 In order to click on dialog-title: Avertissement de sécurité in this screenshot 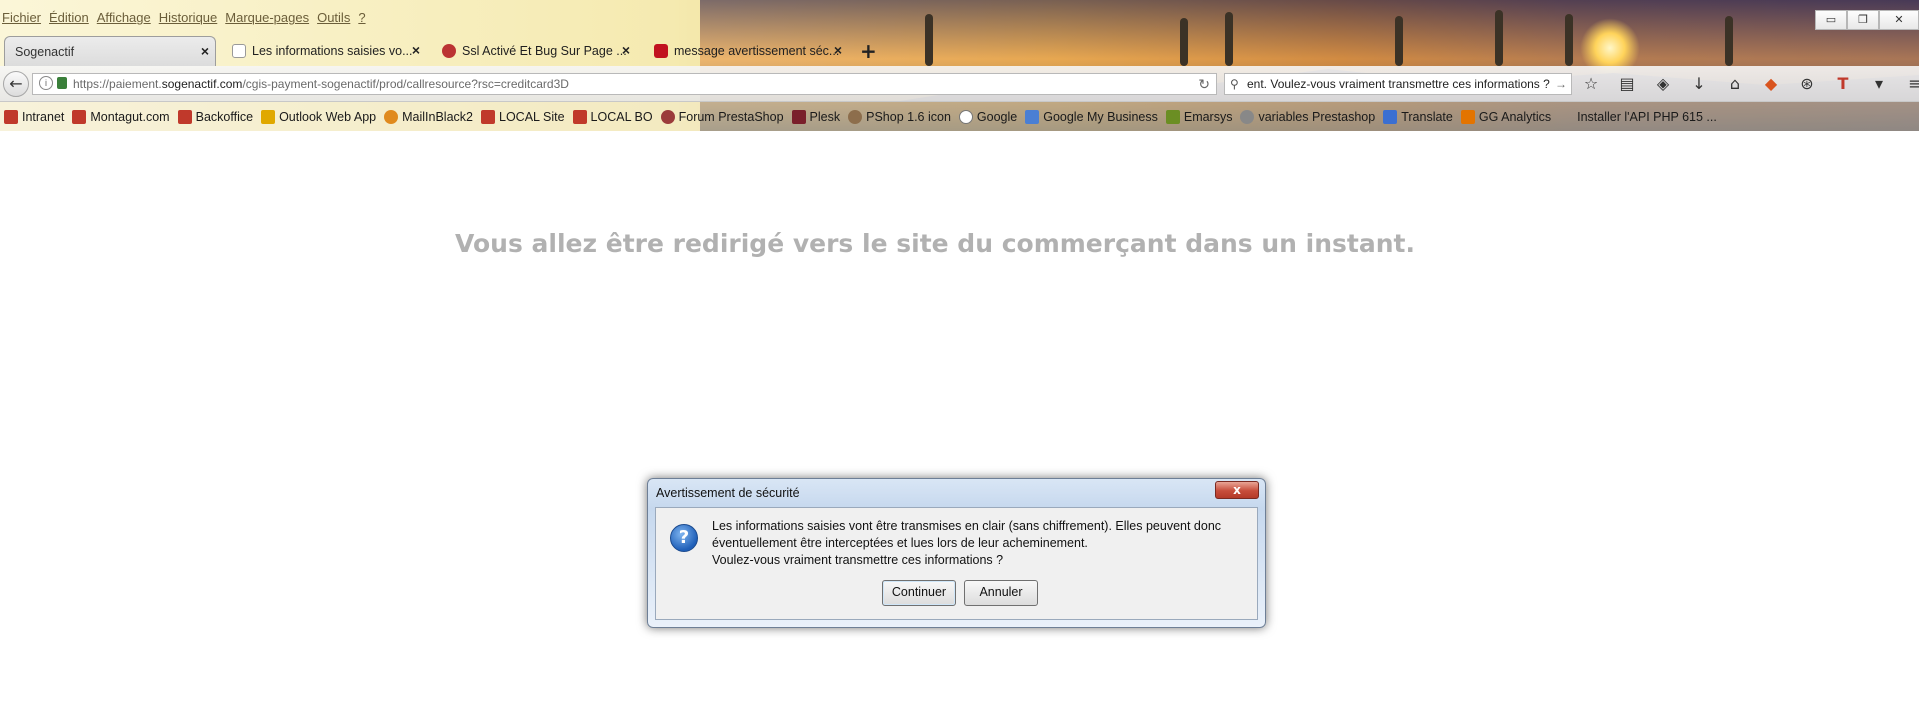, I will do `click(728, 493)`.